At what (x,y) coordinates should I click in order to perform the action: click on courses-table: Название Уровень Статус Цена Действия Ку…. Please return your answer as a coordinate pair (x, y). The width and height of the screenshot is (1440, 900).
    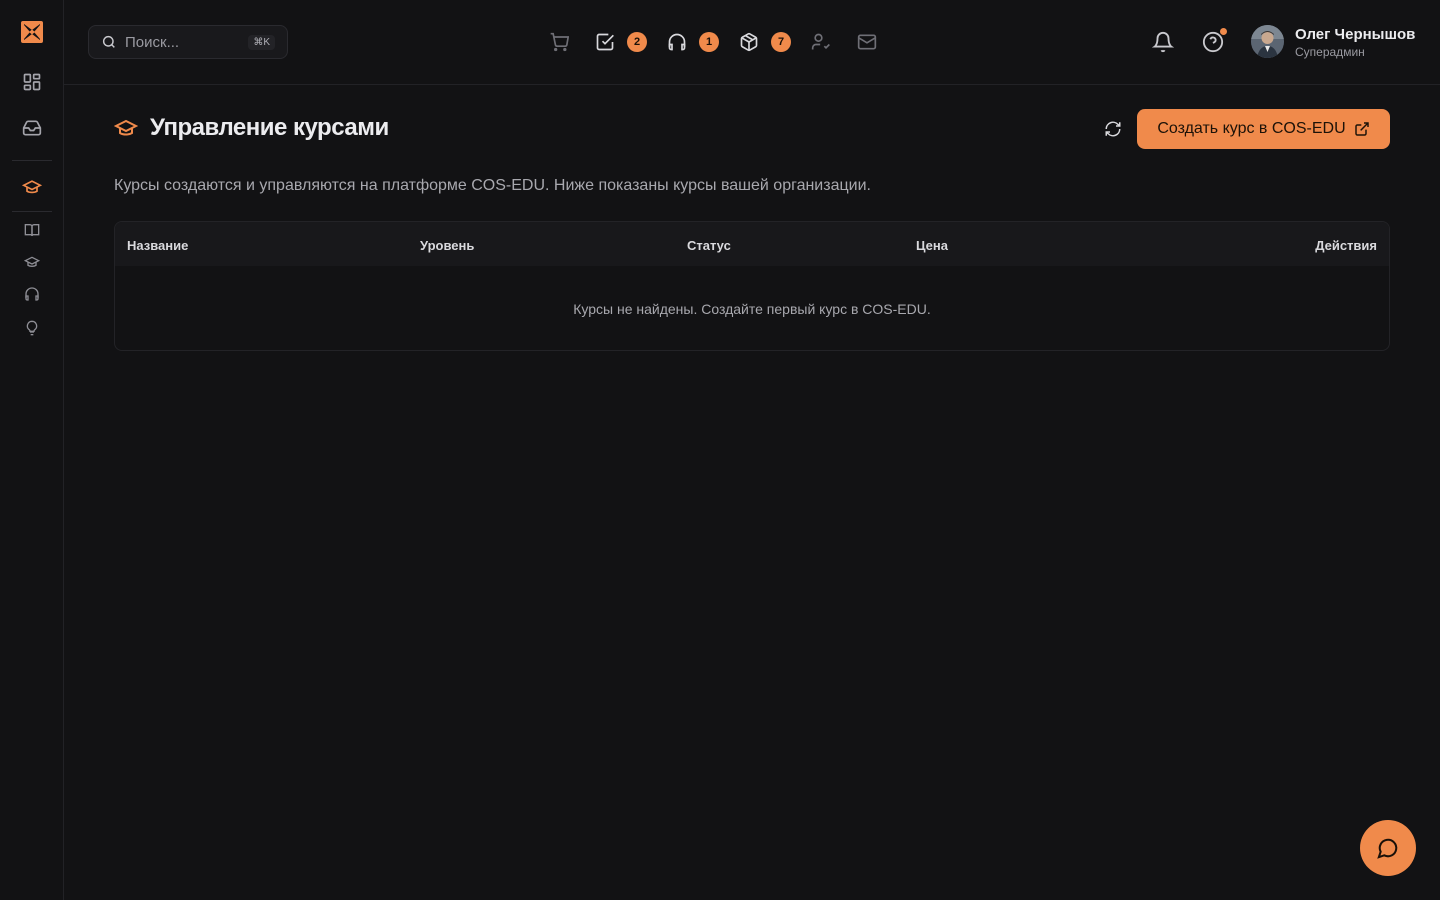
    Looking at the image, I should click on (752, 286).